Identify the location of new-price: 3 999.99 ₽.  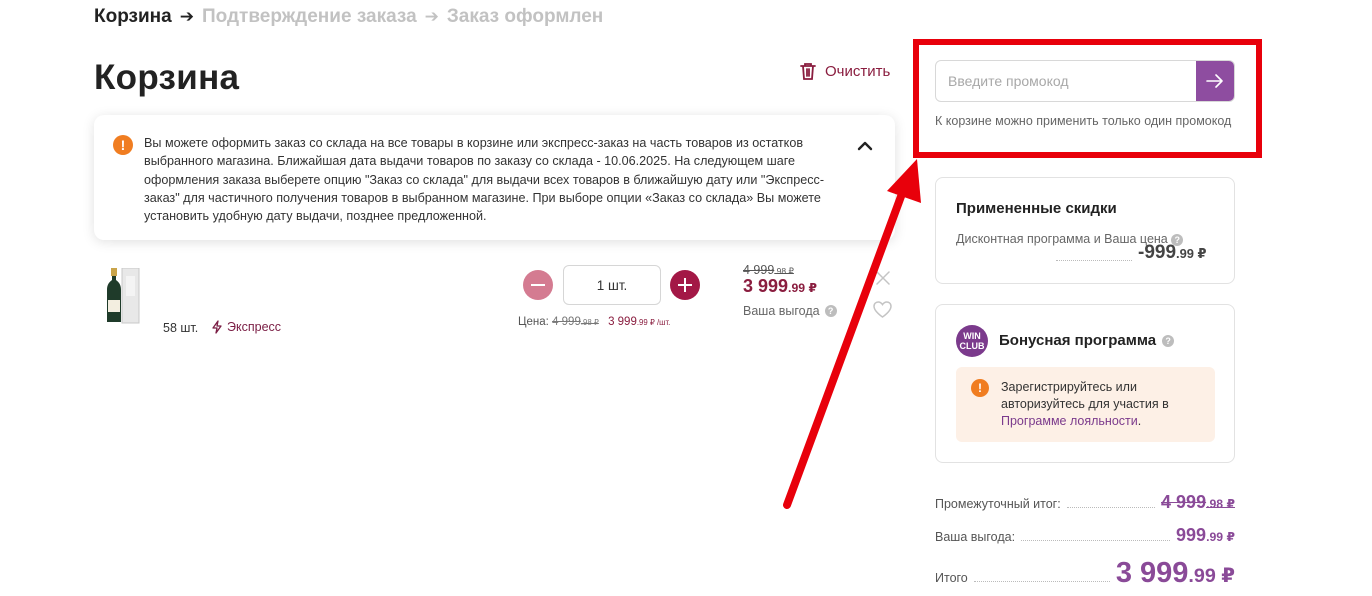
(780, 286).